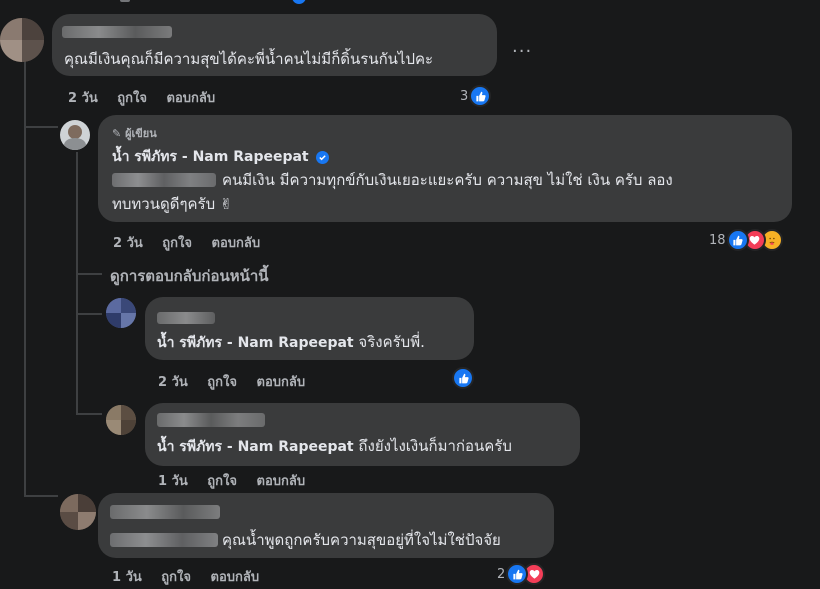 This screenshot has width=820, height=589. What do you see at coordinates (125, 1) in the screenshot?
I see `partial-prev-actions` at bounding box center [125, 1].